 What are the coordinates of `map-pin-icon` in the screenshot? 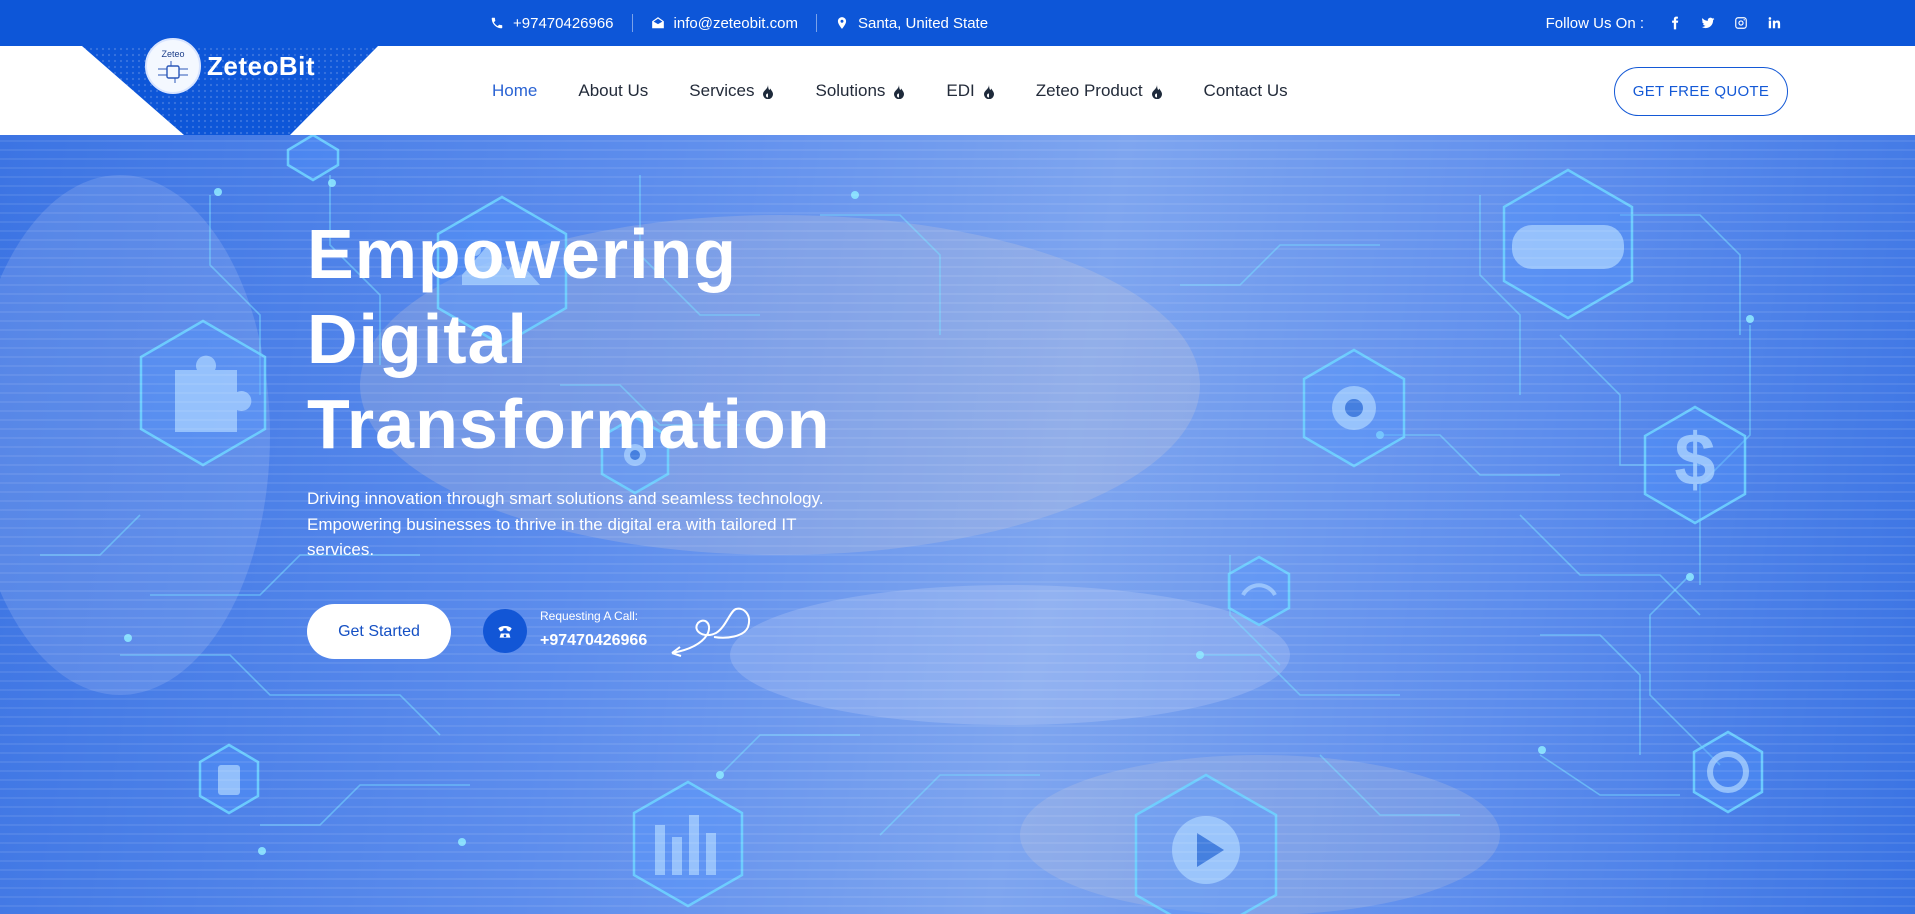 It's located at (842, 23).